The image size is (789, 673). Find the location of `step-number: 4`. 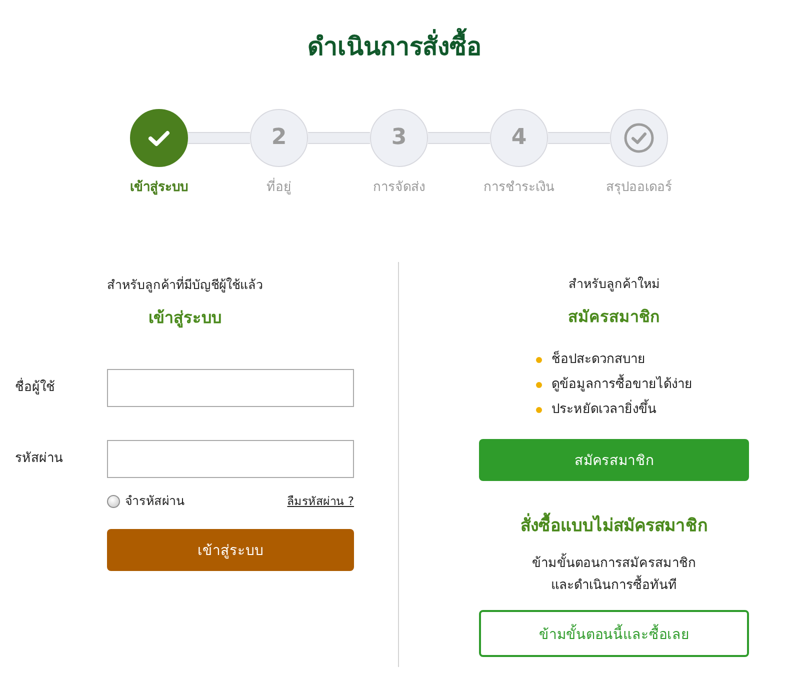

step-number: 4 is located at coordinates (519, 138).